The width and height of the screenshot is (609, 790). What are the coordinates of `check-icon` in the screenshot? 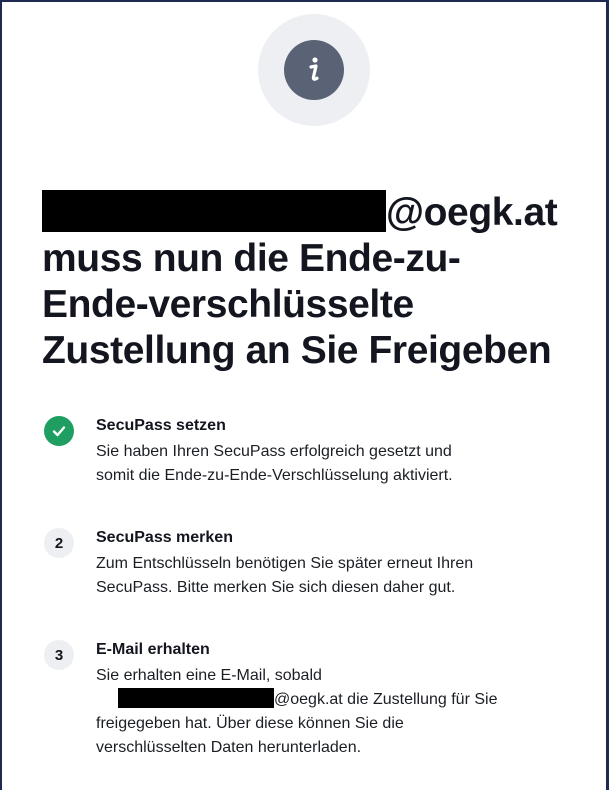 It's located at (59, 431).